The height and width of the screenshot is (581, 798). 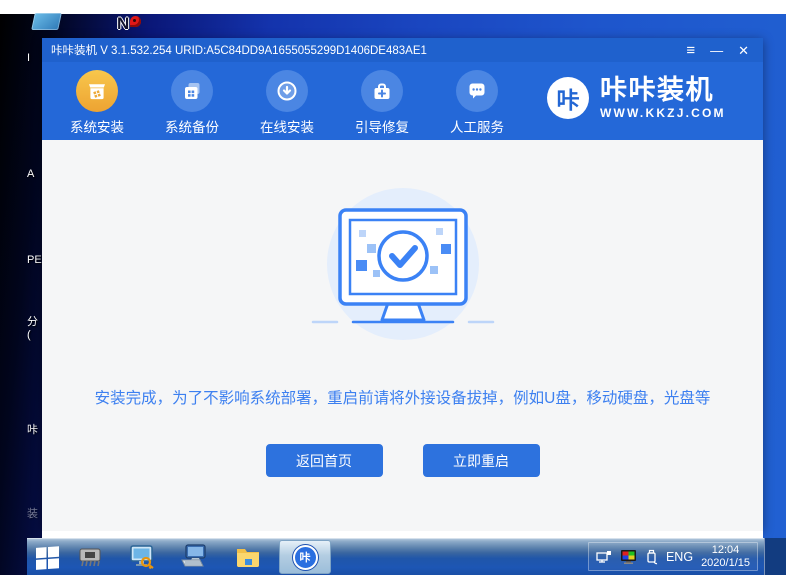 I want to click on network-key-glyph: N, so click(x=123, y=23).